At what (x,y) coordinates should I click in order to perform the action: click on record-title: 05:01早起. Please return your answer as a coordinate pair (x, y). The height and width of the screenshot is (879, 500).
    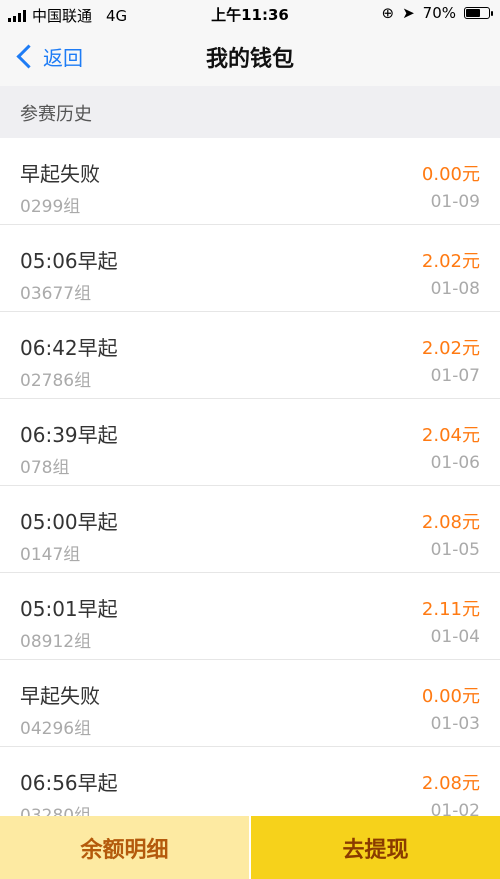
    Looking at the image, I should click on (69, 609).